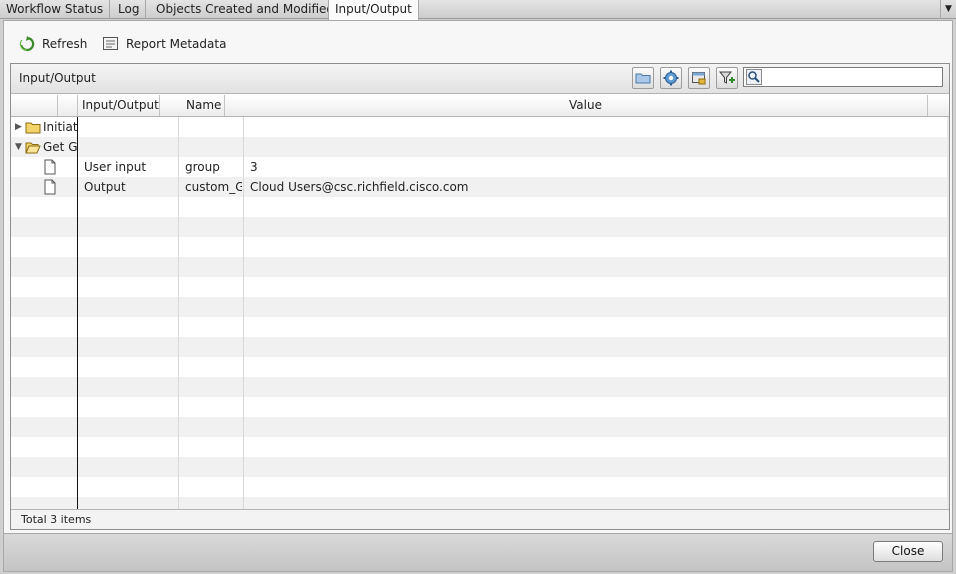 Image resolution: width=956 pixels, height=574 pixels. I want to click on tab-log: Log, so click(129, 9).